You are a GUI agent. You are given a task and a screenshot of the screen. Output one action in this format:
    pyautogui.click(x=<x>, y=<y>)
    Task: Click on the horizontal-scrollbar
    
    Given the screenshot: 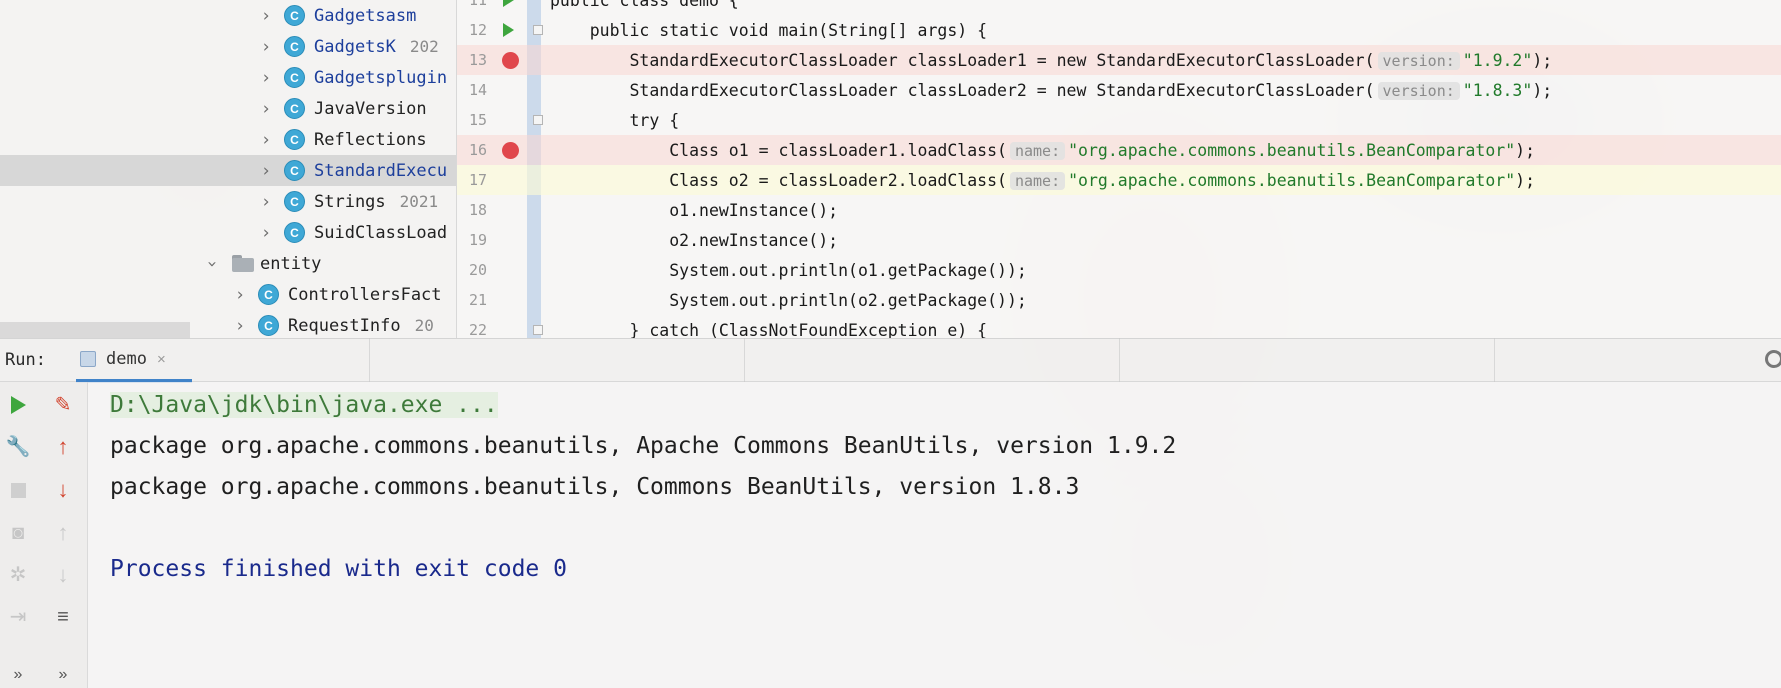 What is the action you would take?
    pyautogui.click(x=95, y=330)
    